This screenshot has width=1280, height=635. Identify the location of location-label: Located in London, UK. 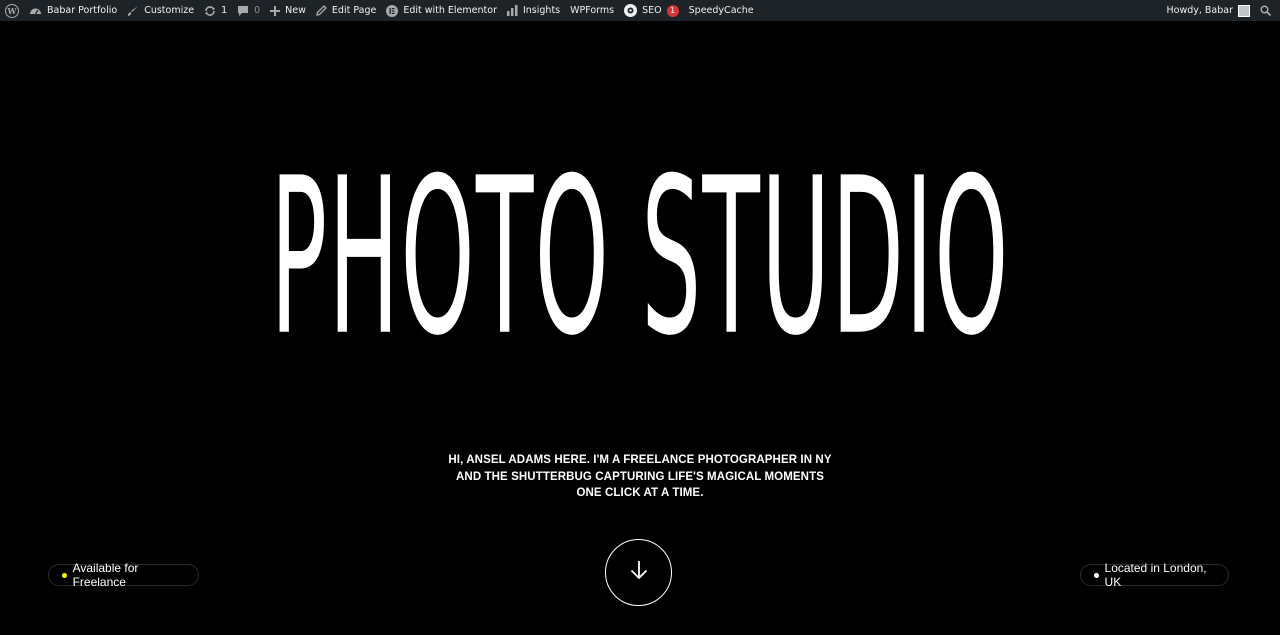
(1155, 575).